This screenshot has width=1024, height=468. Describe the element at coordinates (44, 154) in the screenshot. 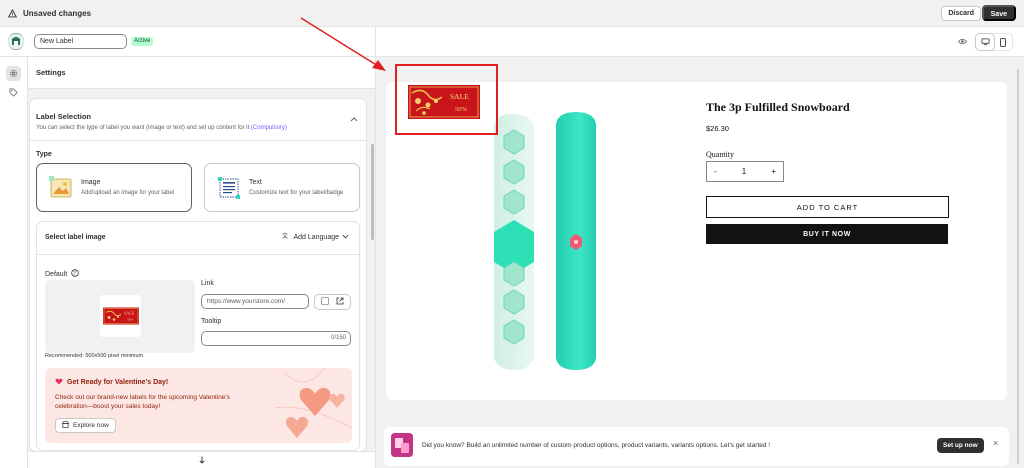

I see `type-label: Type` at that location.